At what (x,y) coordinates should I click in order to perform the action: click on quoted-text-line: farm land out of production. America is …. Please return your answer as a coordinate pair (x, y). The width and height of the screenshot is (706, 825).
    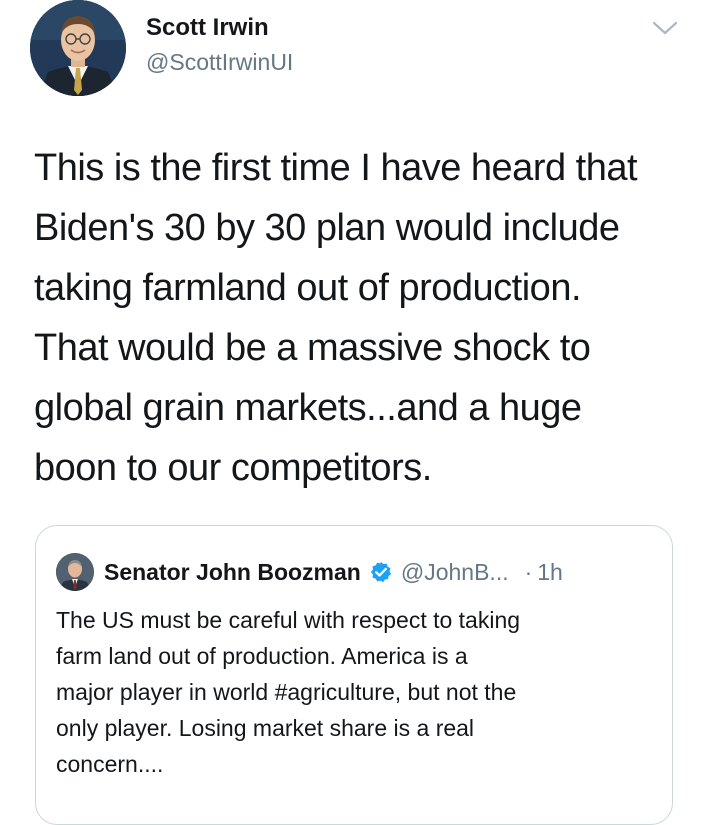
    Looking at the image, I should click on (262, 656).